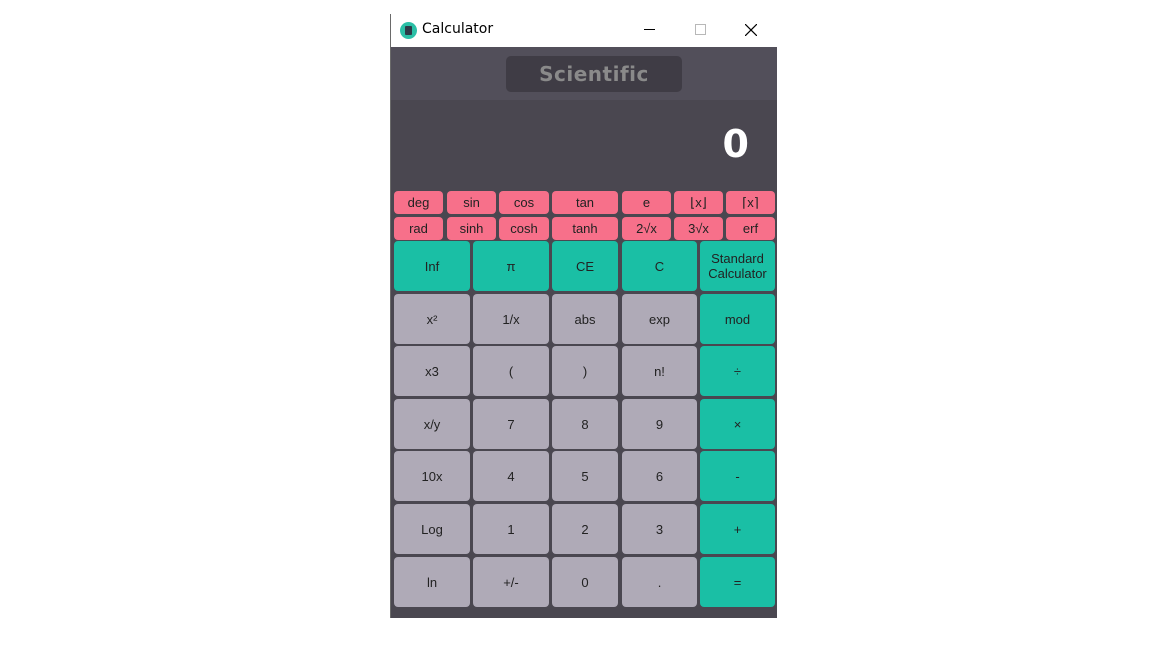 The width and height of the screenshot is (1152, 648). I want to click on key-0-4: Standard Calculator, so click(737, 266).